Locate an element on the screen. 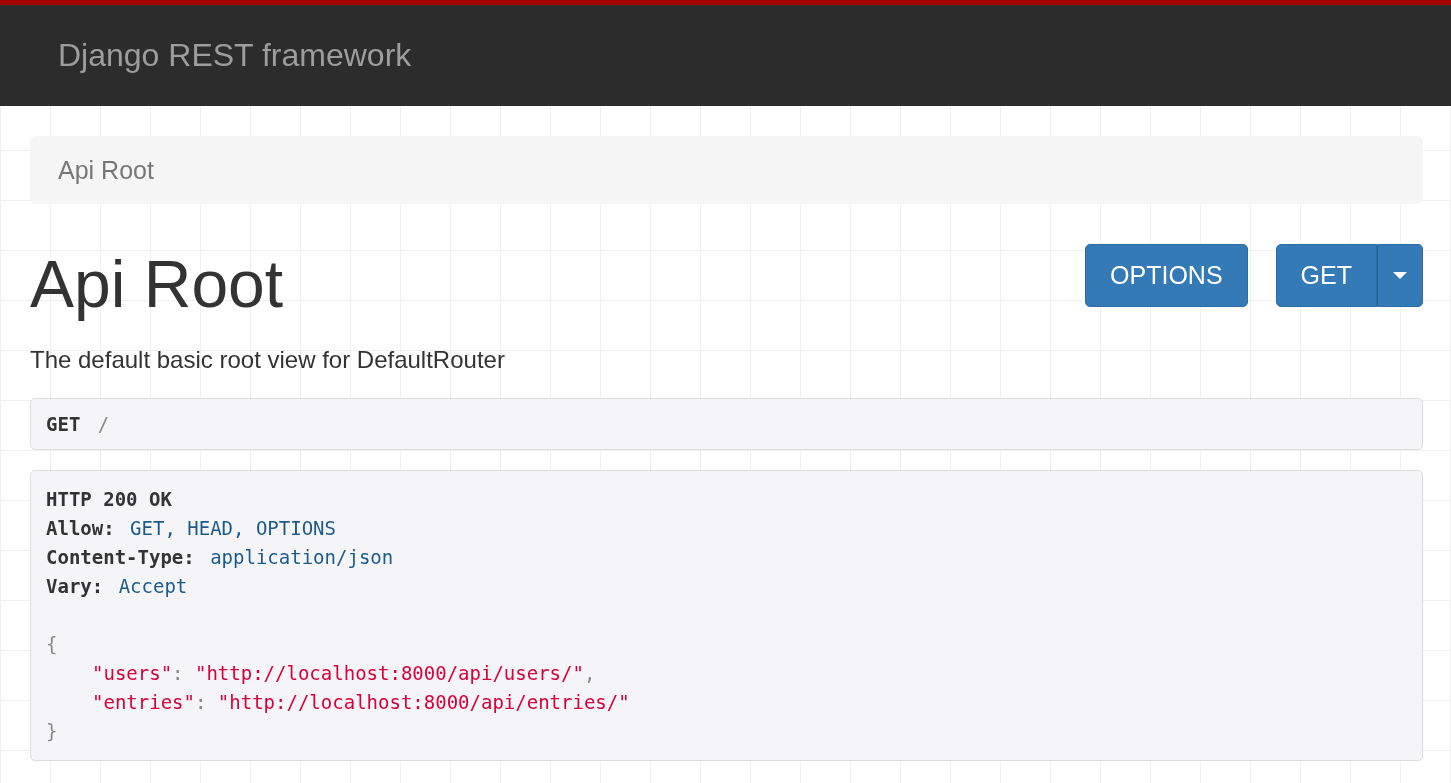 The height and width of the screenshot is (783, 1451). header-value: application/json is located at coordinates (302, 557).